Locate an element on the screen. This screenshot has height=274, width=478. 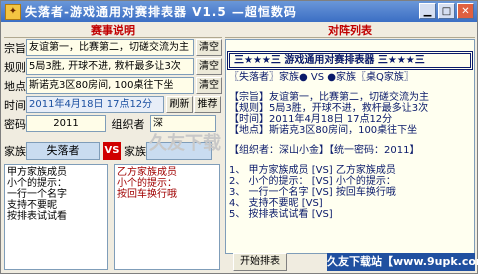
pair-row: 3、 一行一个名字 [VS] 按回车换行哦 is located at coordinates (312, 192).